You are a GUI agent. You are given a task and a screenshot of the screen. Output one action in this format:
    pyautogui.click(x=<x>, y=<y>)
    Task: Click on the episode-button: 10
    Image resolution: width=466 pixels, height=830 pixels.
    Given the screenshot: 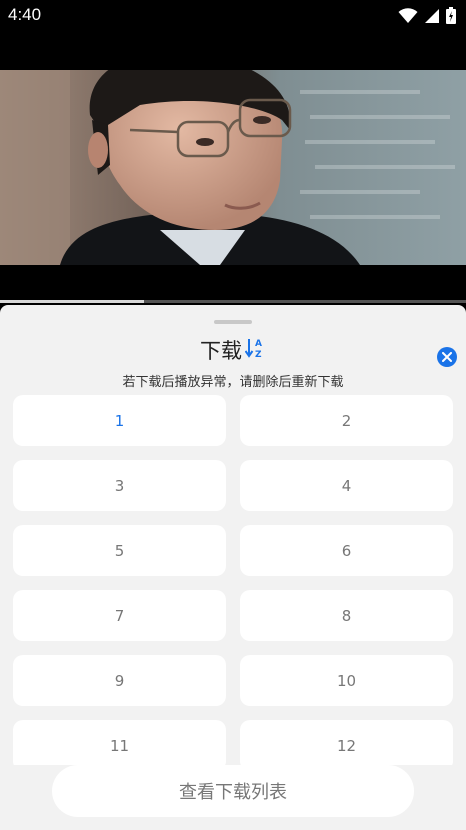 What is the action you would take?
    pyautogui.click(x=346, y=680)
    